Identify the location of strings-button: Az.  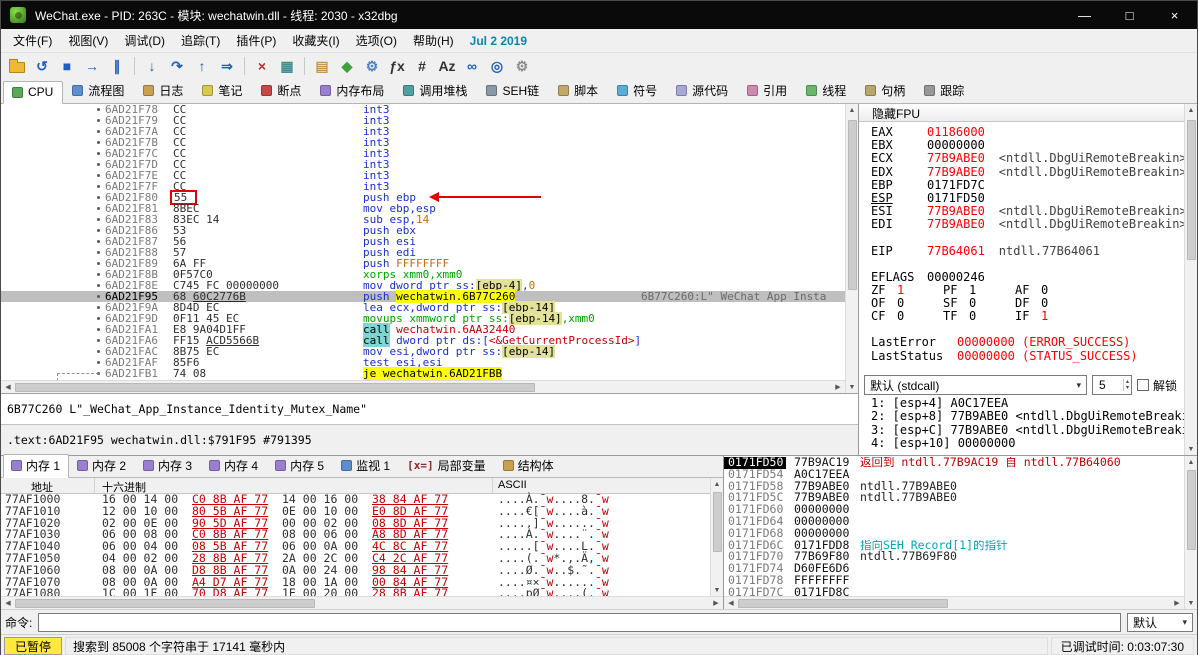
(447, 65).